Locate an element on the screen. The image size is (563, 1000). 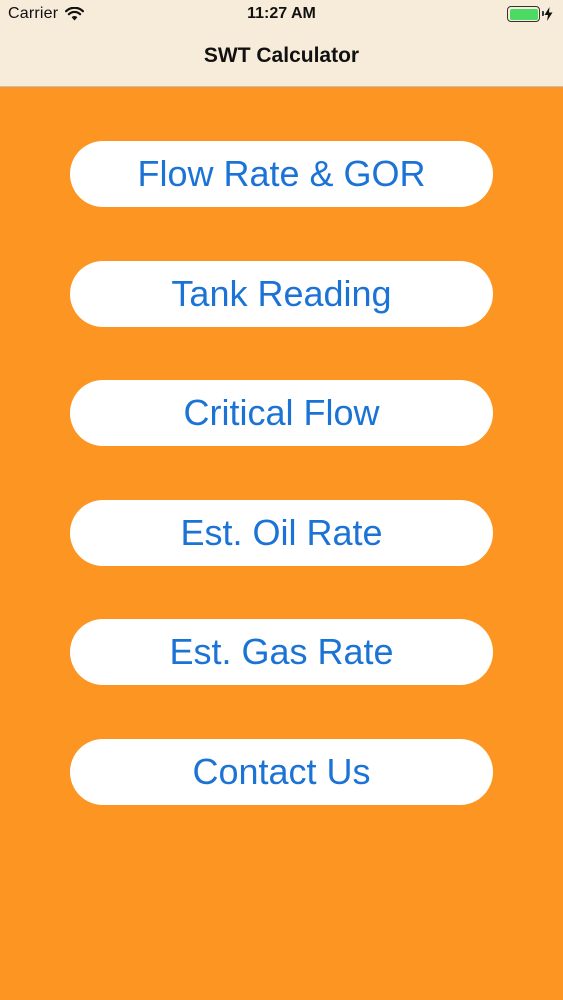
flow-rate-gor-button: Flow Rate & GOR is located at coordinates (281, 174).